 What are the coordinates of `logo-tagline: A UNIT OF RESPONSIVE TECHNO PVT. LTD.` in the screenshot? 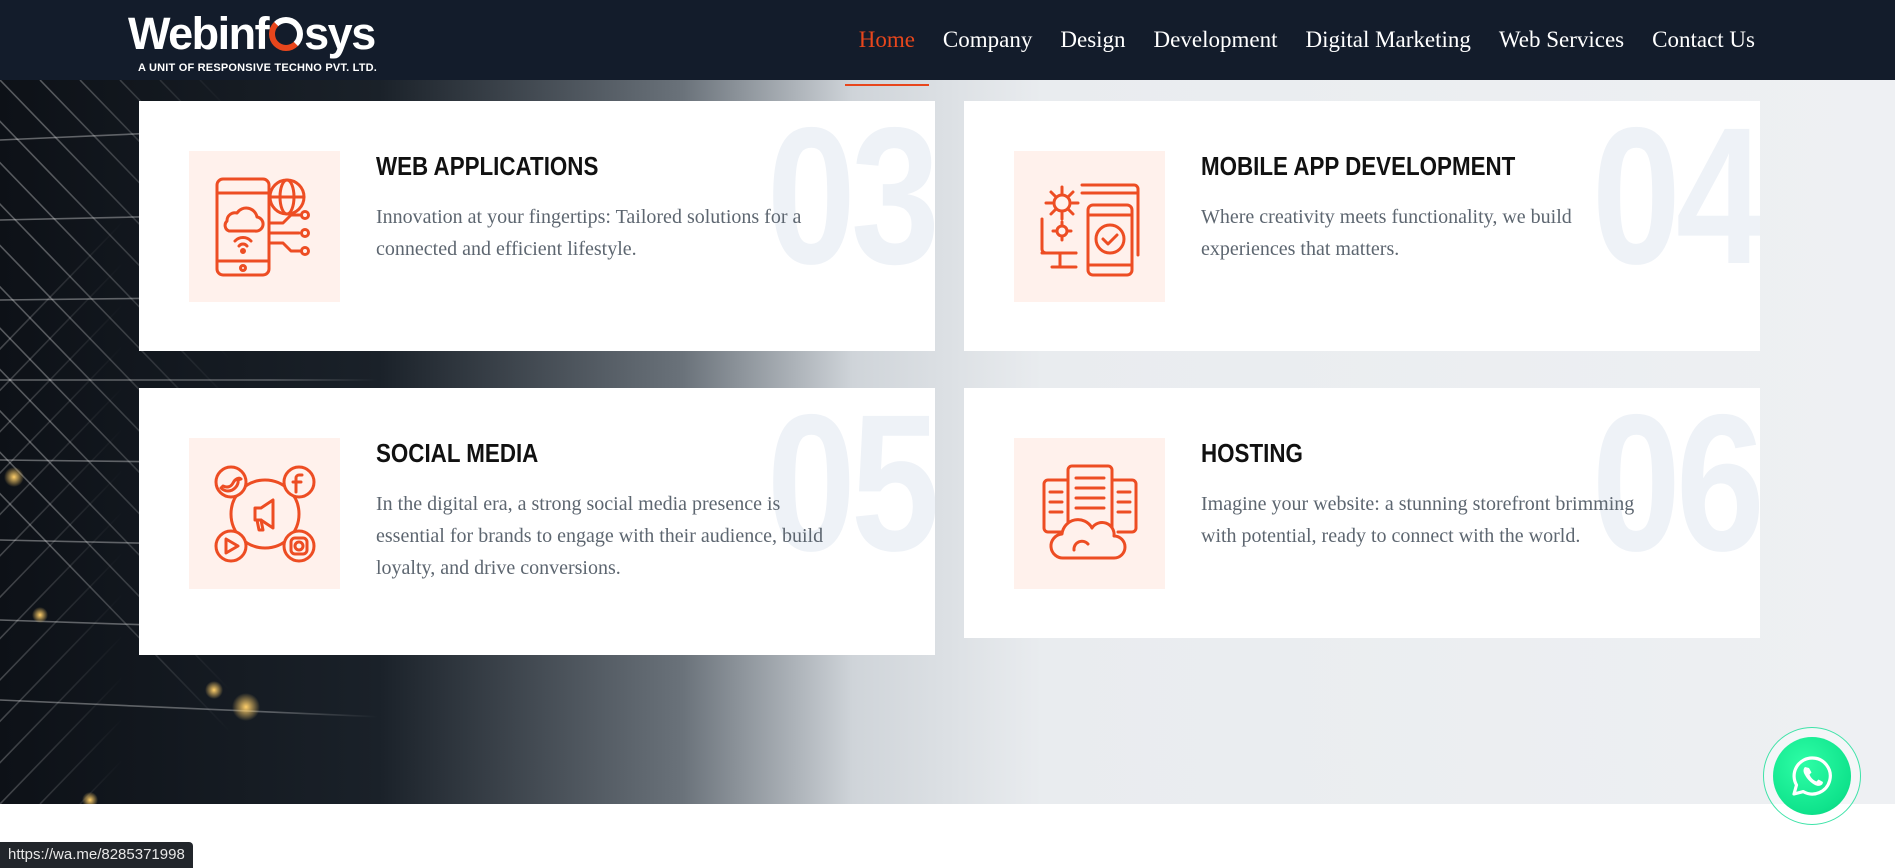 It's located at (258, 68).